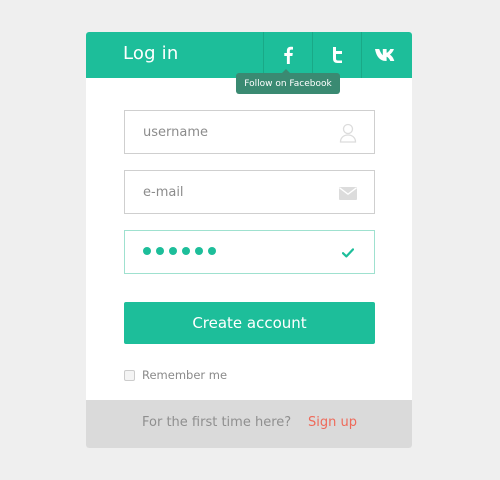 The width and height of the screenshot is (500, 480). Describe the element at coordinates (249, 252) in the screenshot. I see `password-field` at that location.